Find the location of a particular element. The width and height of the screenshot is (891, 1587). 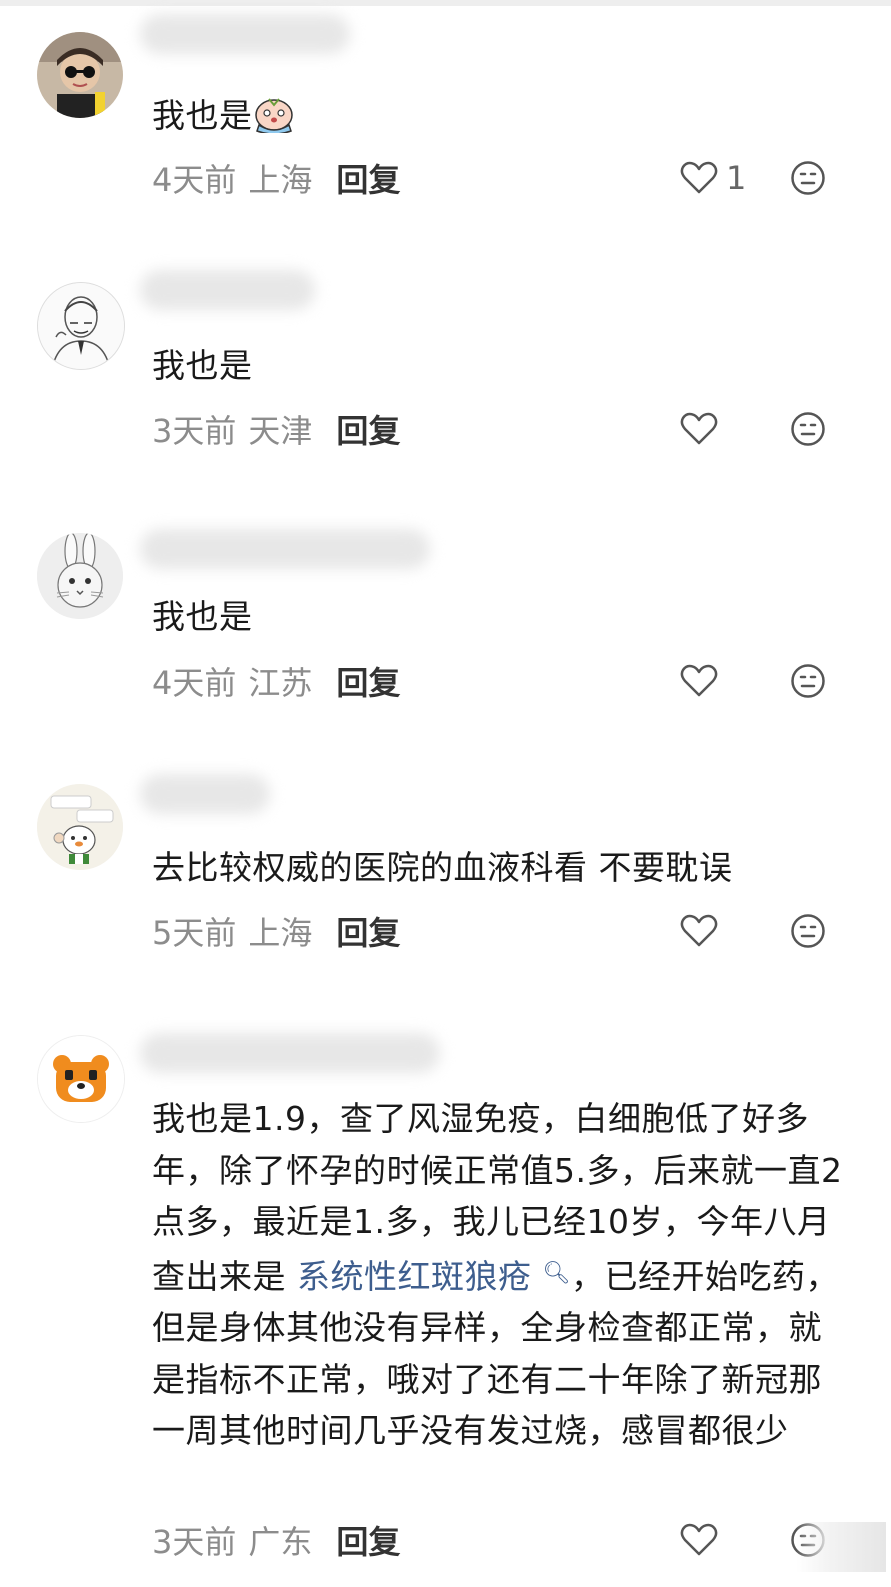

top-divider is located at coordinates (445, 3).